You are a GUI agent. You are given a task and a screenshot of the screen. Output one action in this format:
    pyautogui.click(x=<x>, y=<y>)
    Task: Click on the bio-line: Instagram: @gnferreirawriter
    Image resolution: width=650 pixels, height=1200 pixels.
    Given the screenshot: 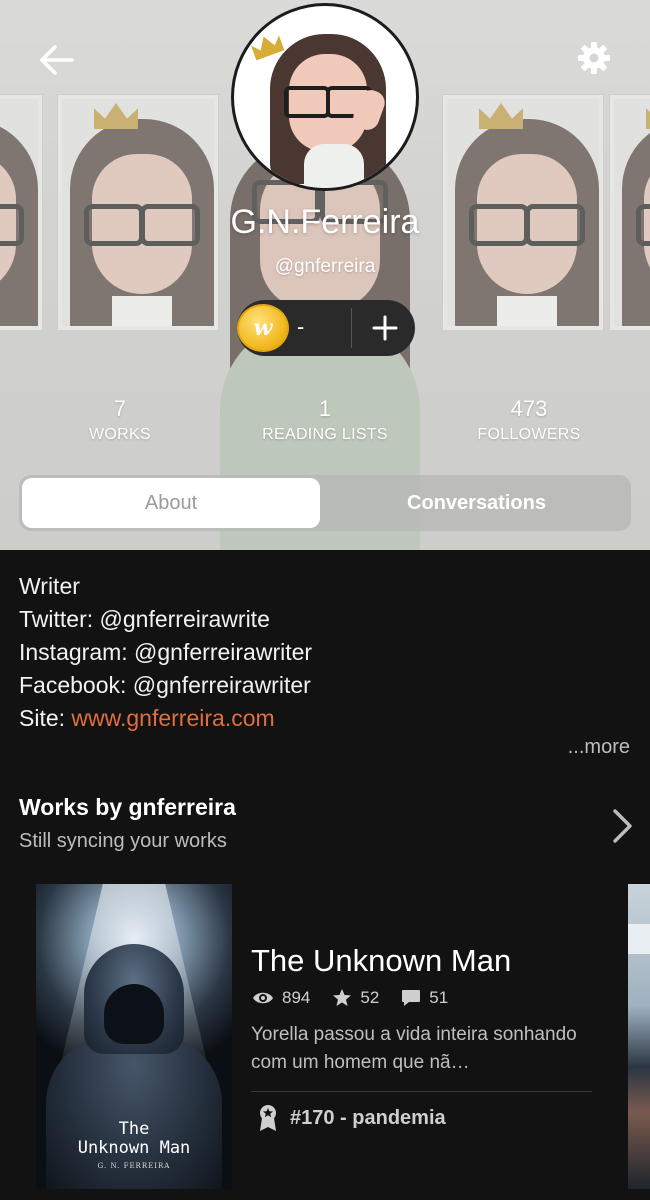 What is the action you would take?
    pyautogui.click(x=166, y=652)
    